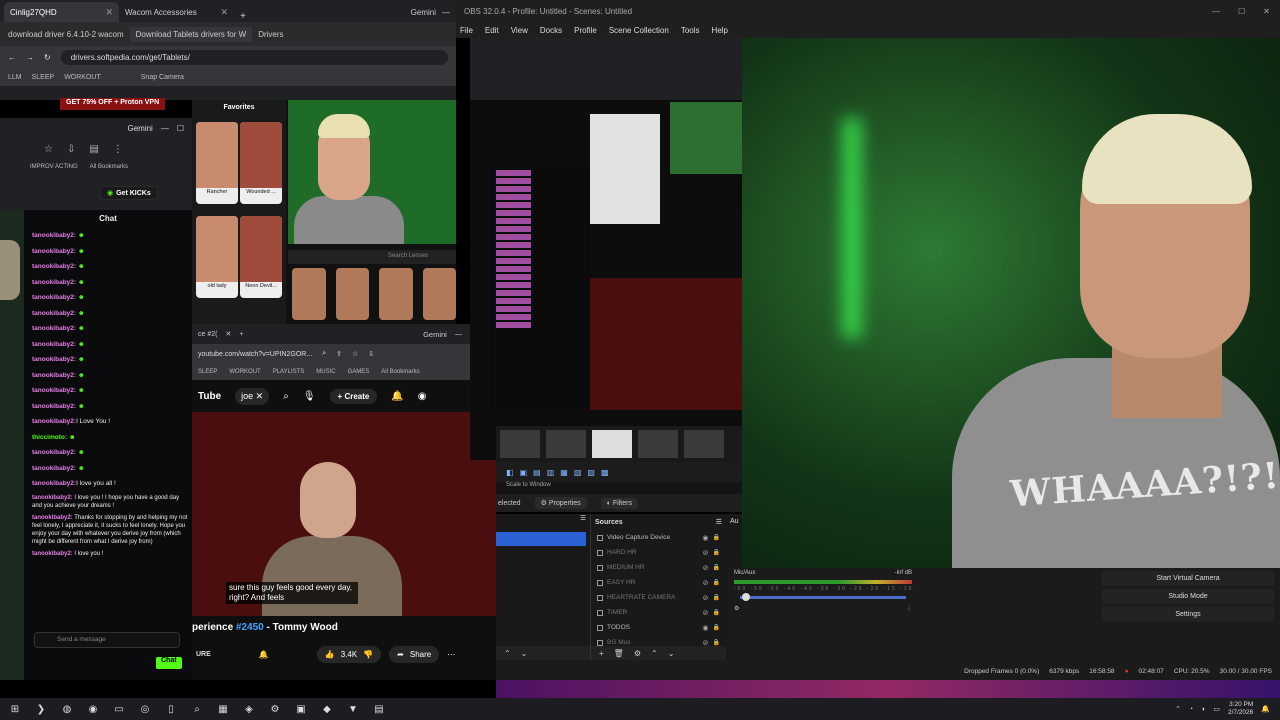  I want to click on tool-icon: ▦, so click(564, 472).